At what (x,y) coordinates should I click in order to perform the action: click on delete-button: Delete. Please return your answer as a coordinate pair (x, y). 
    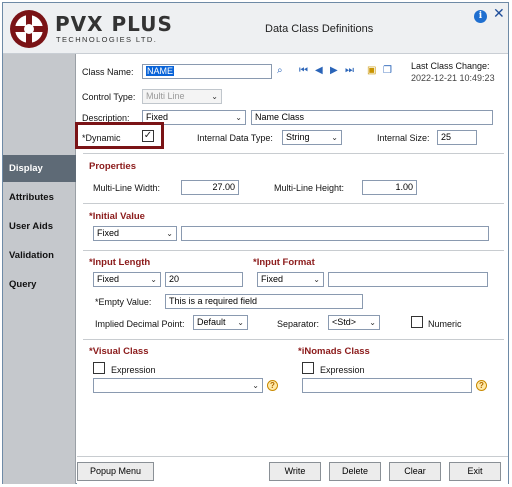
    Looking at the image, I should click on (355, 471).